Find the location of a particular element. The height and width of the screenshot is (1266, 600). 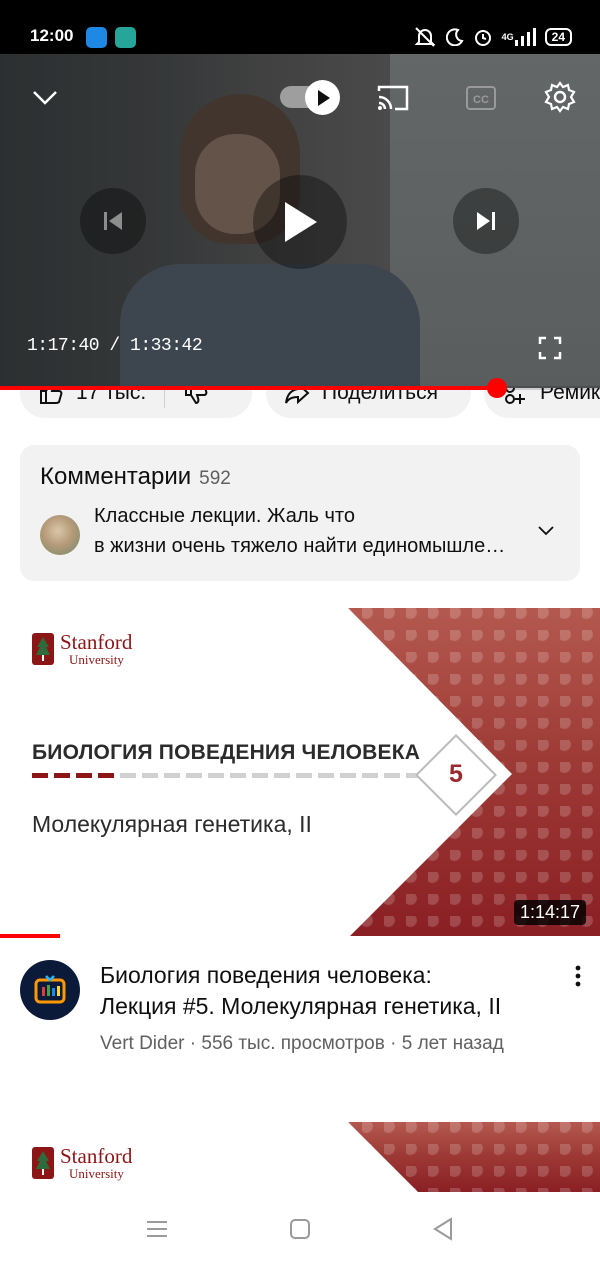

status-icons: 4G 24 is located at coordinates (492, 37).